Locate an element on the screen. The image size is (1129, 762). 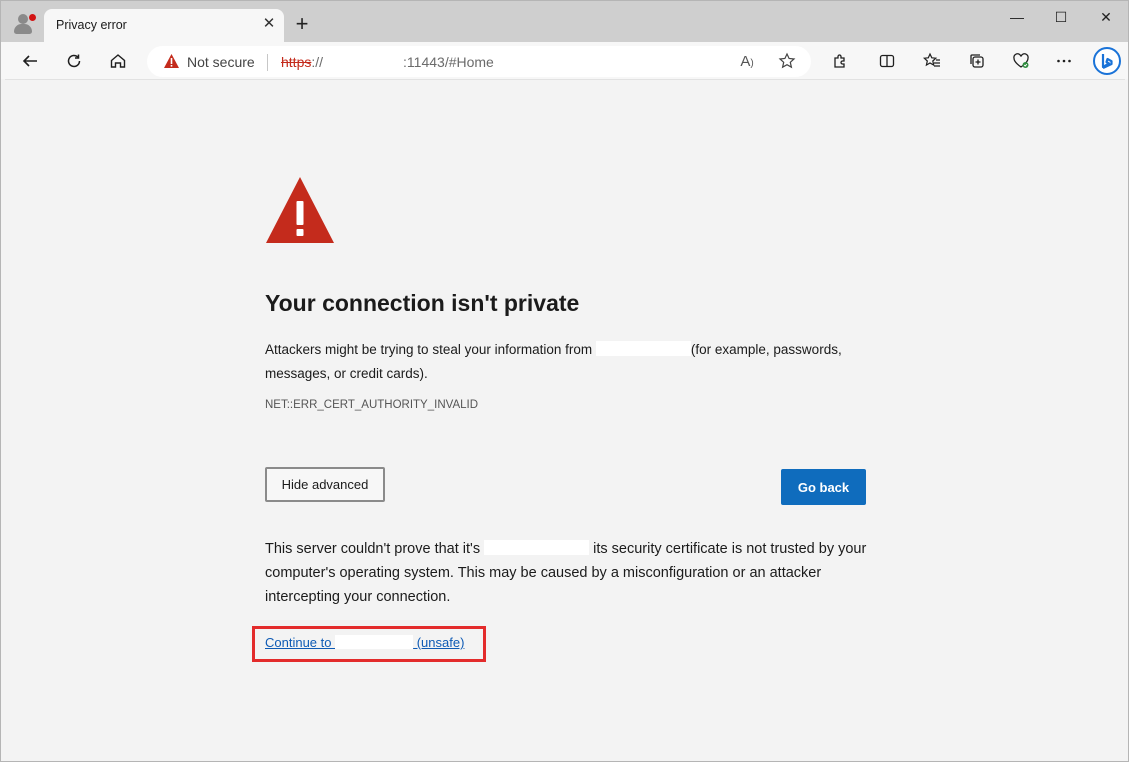
error-code: NET::ERR_CERT_AUTHORITY_INVALID is located at coordinates (372, 405).